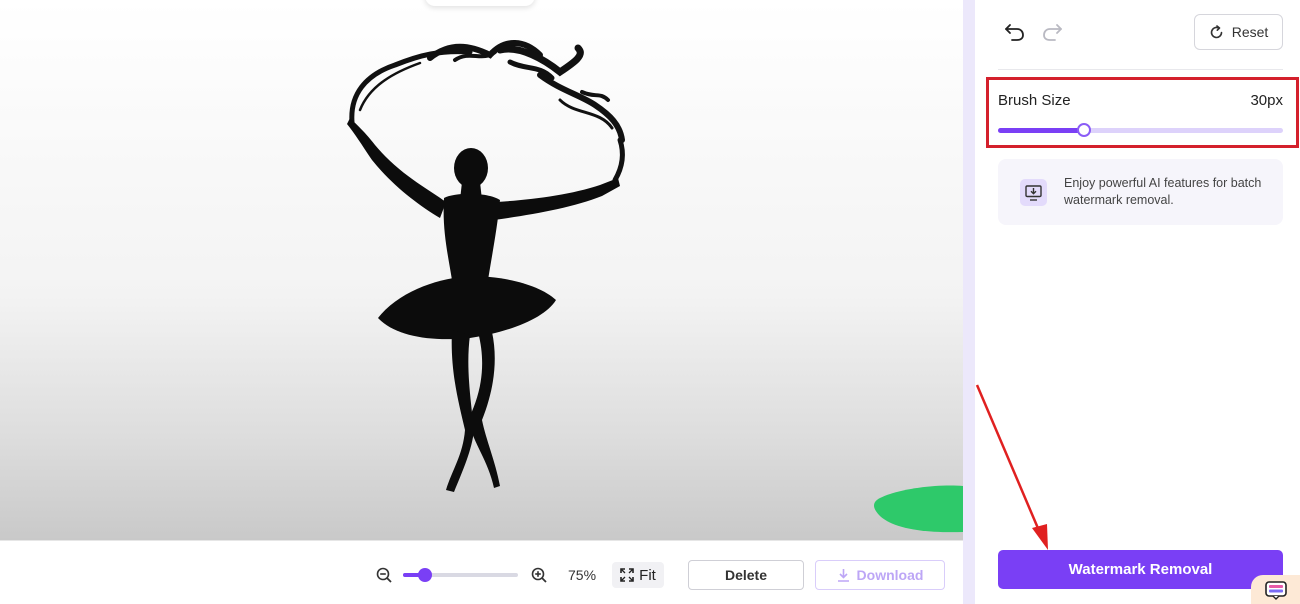 The image size is (1300, 604). What do you see at coordinates (1033, 192) in the screenshot?
I see `monitor-download-icon` at bounding box center [1033, 192].